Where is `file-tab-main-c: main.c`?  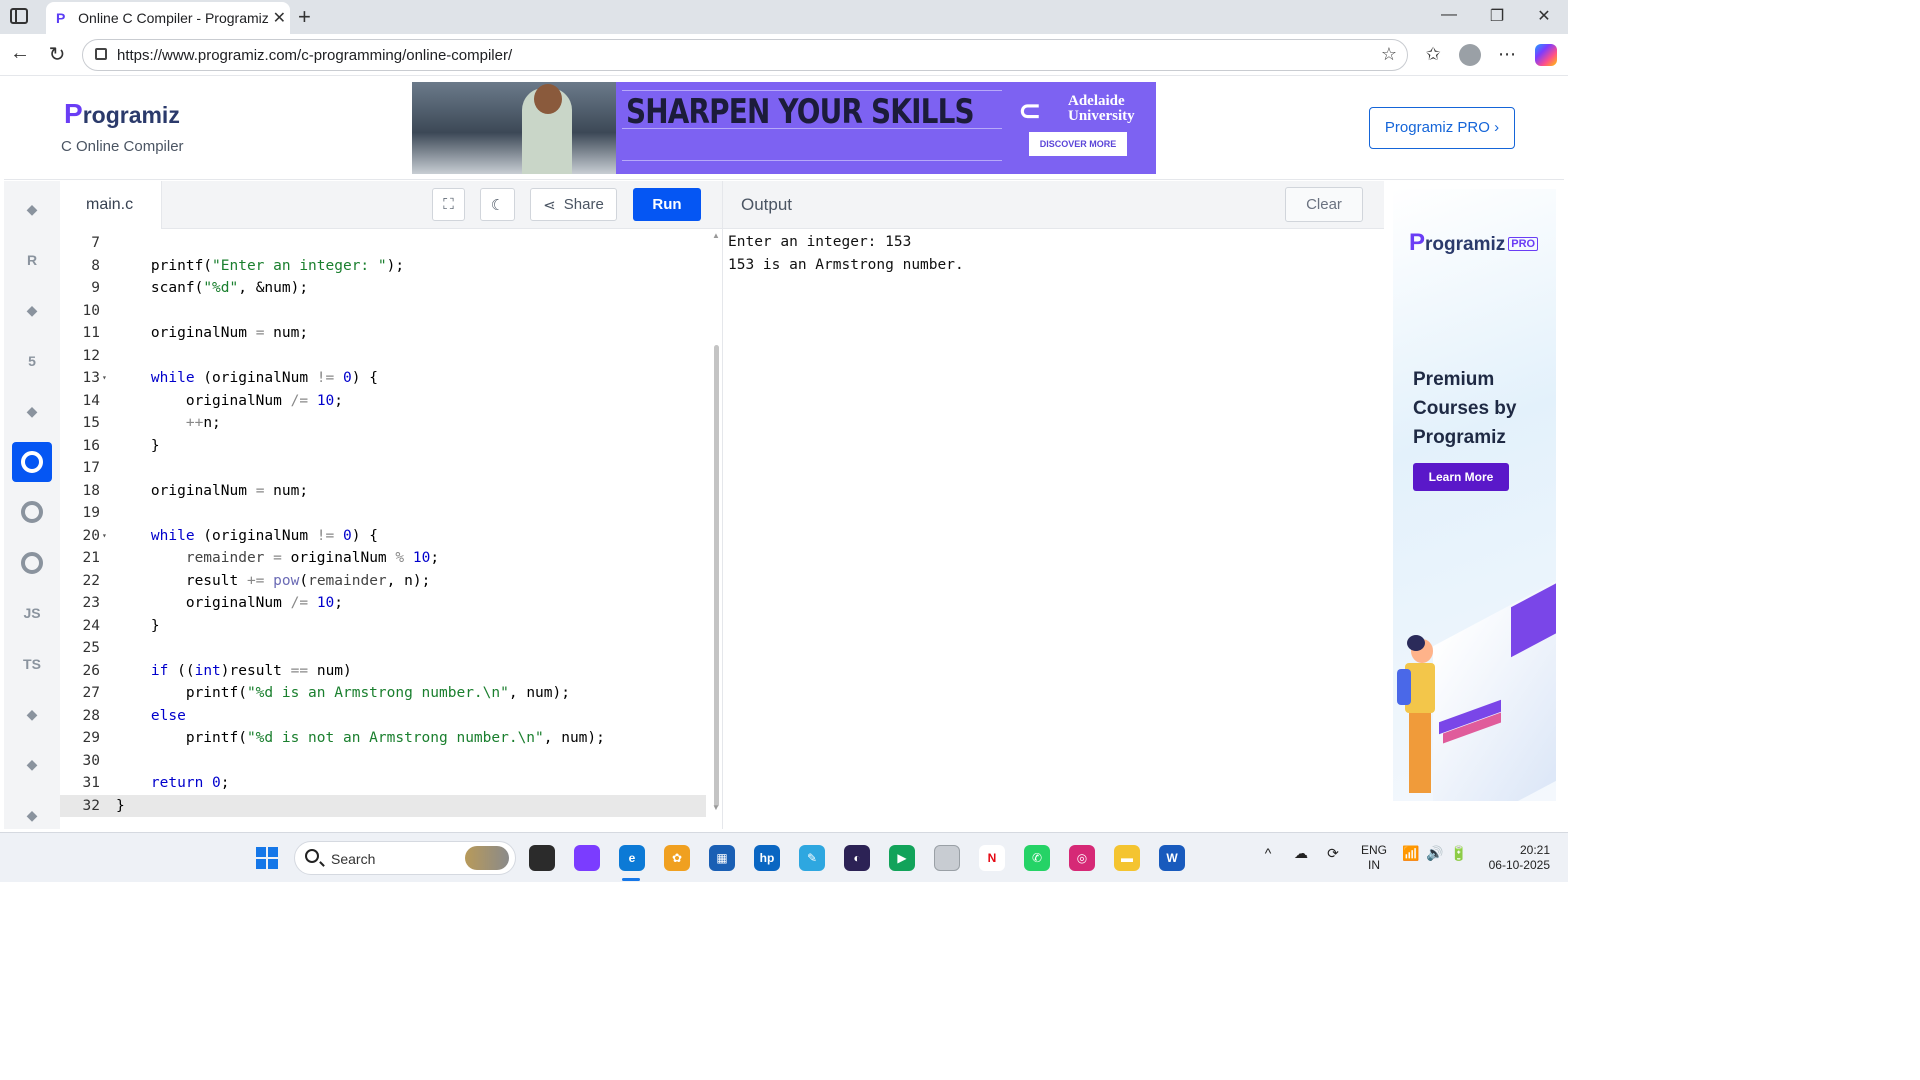 file-tab-main-c: main.c is located at coordinates (111, 205).